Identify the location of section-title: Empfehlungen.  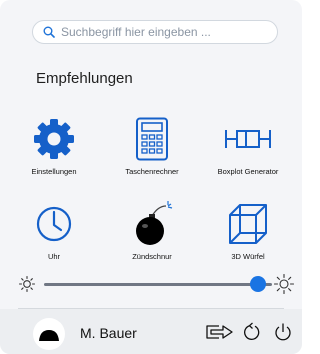
(84, 78).